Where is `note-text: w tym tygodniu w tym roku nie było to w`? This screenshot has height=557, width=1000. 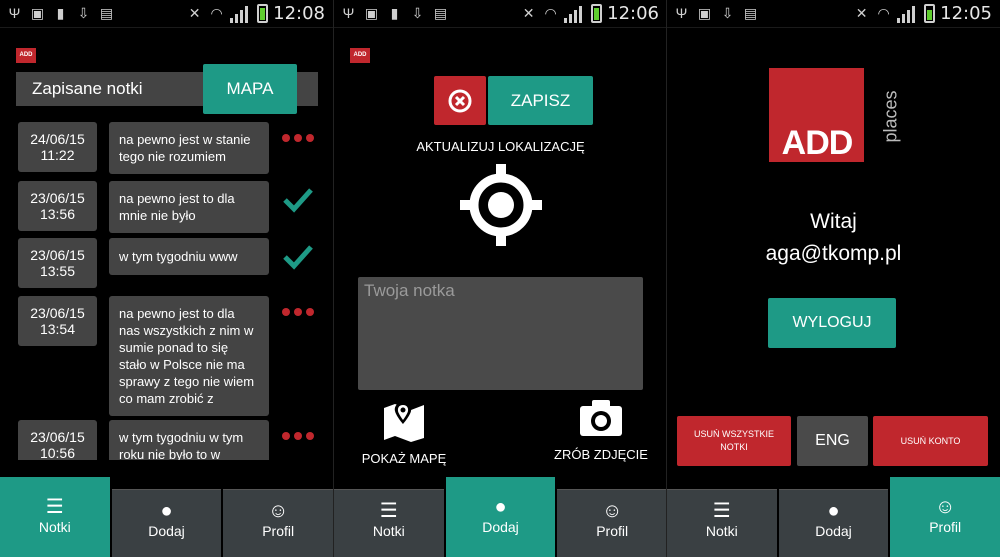
note-text: w tym tygodniu w tym roku nie było to w is located at coordinates (189, 440).